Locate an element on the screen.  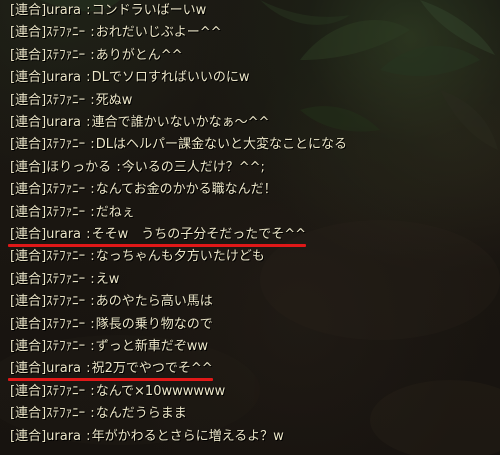
chat-message-text: 死ぬw is located at coordinates (114, 100).